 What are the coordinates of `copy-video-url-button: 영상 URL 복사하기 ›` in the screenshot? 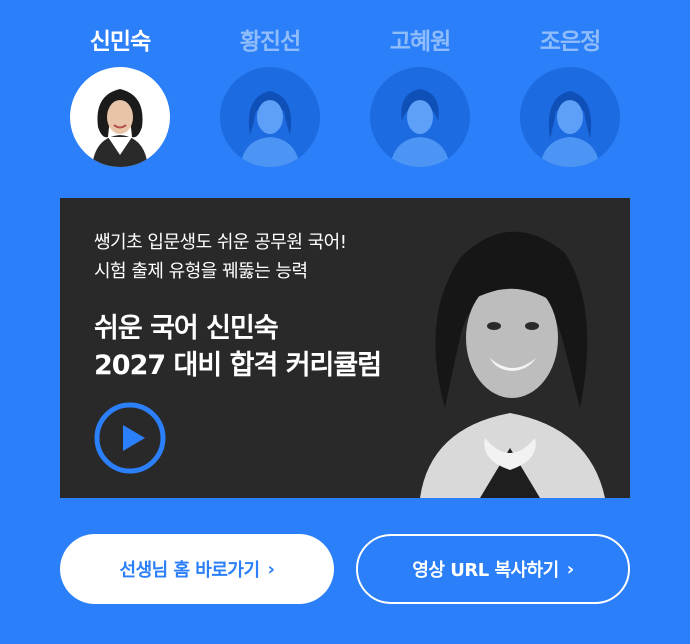 It's located at (493, 569).